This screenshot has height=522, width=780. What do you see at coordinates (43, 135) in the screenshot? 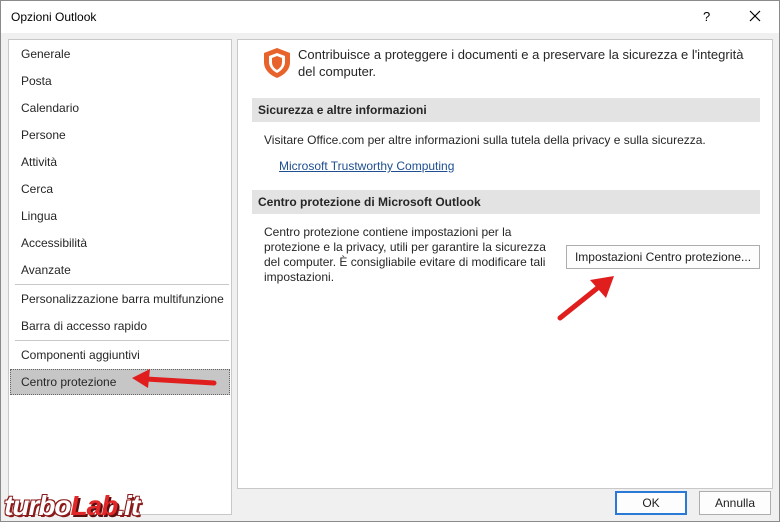
I see `sidebar-item-label: Persone` at bounding box center [43, 135].